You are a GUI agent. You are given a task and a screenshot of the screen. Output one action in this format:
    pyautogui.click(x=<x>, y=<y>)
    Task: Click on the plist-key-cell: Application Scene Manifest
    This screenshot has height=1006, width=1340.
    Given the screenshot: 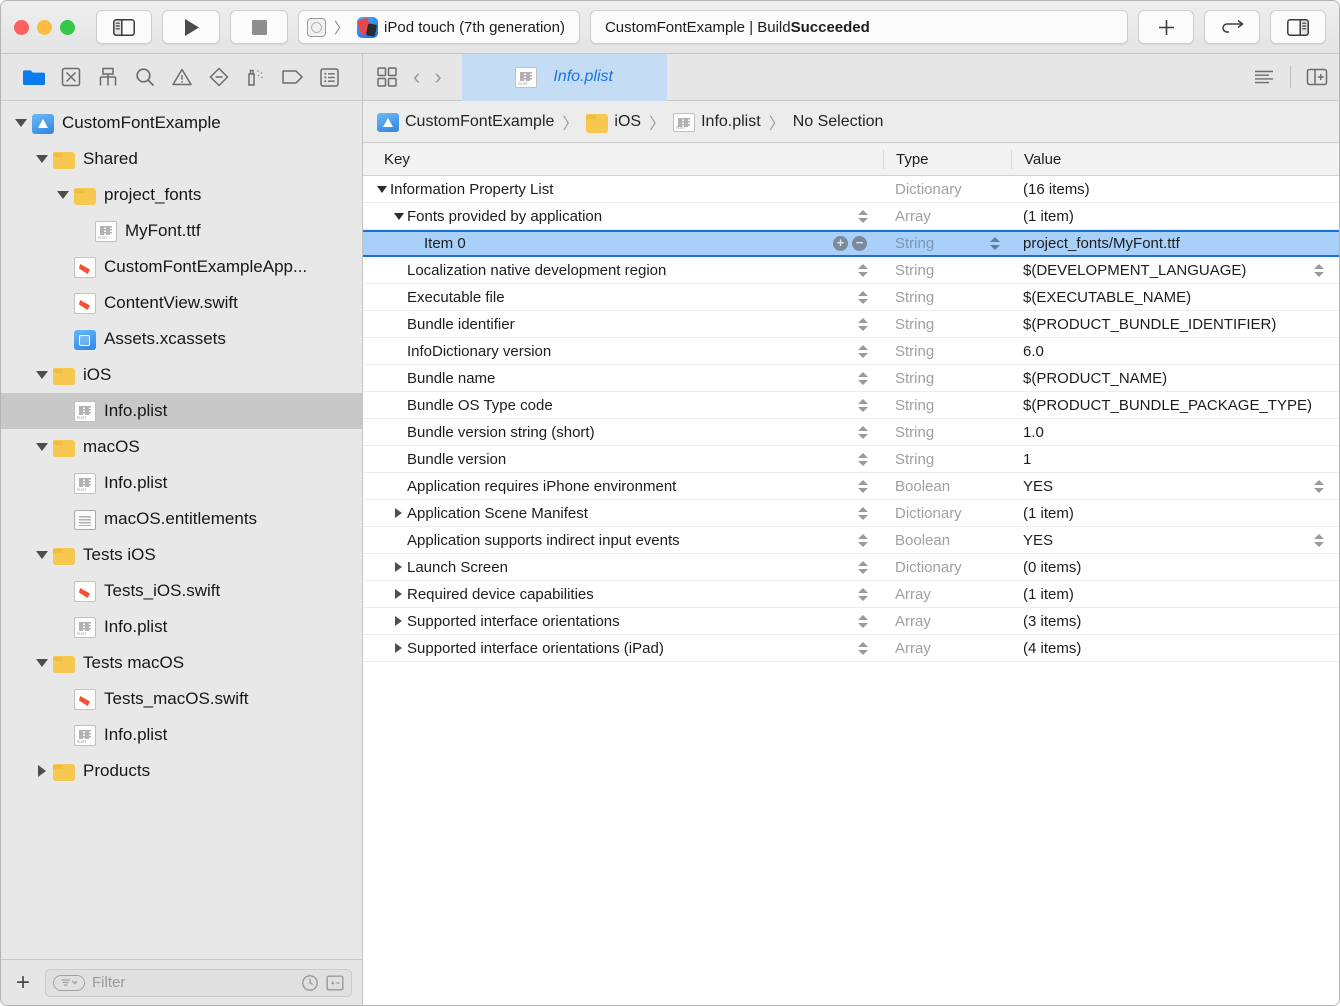 What is the action you would take?
    pyautogui.click(x=623, y=513)
    